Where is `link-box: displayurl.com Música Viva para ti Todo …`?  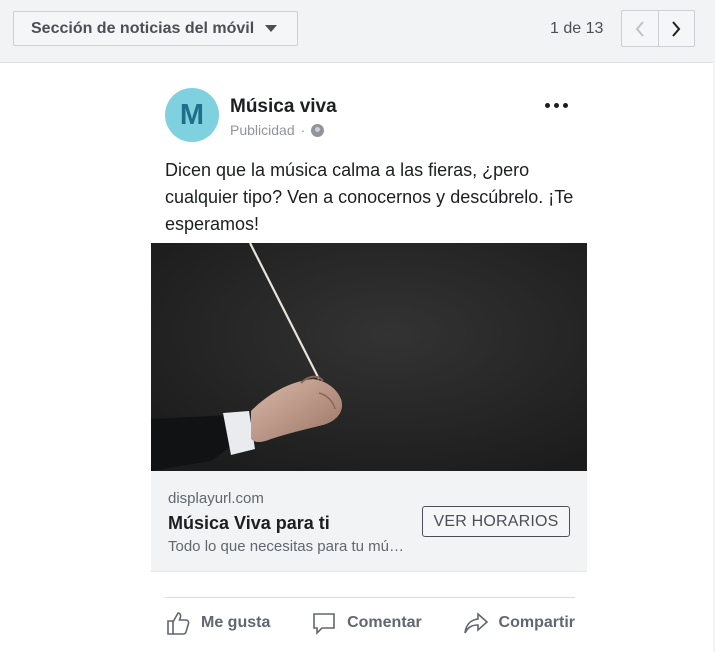 link-box: displayurl.com Música Viva para ti Todo … is located at coordinates (369, 521).